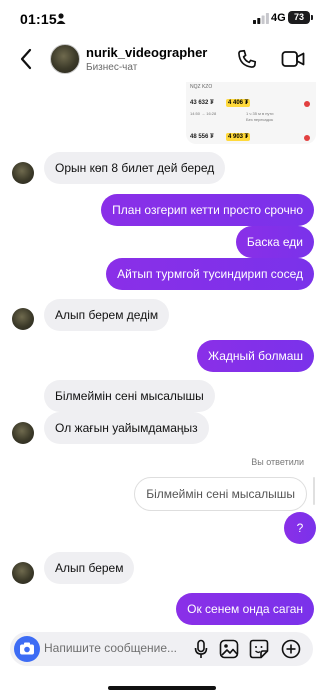  What do you see at coordinates (277, 462) in the screenshot?
I see `reply-label: Вы ответили` at bounding box center [277, 462].